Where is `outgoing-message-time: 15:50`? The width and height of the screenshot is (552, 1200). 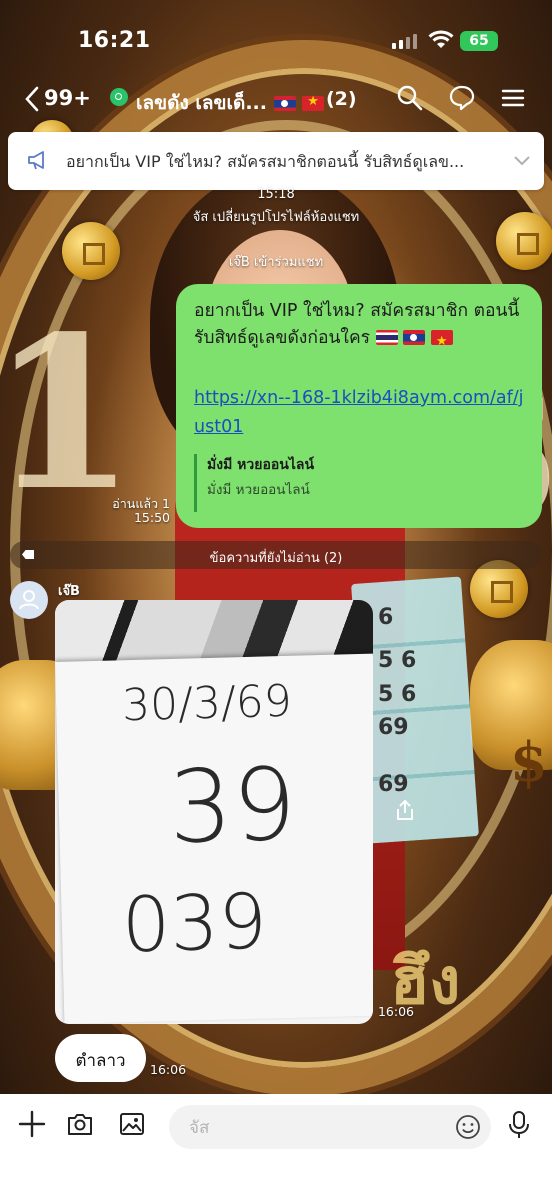
outgoing-message-time: 15:50 is located at coordinates (151, 517).